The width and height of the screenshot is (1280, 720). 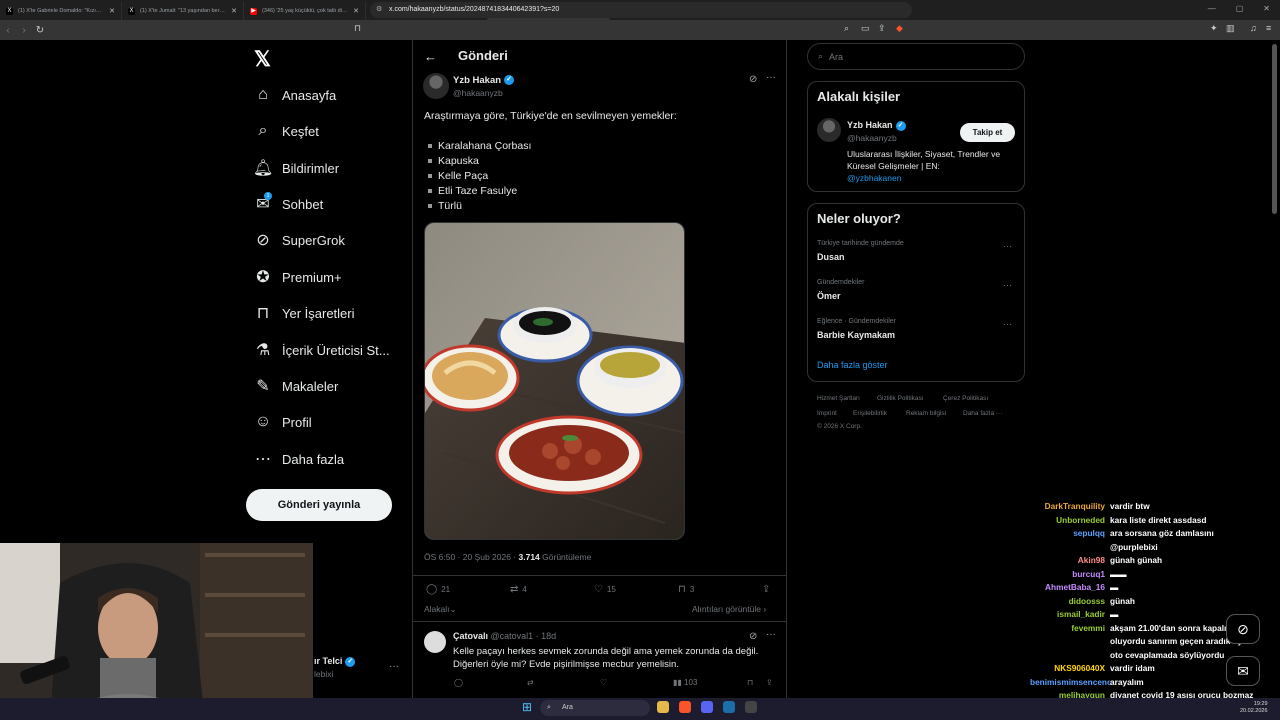 I want to click on nav-item-2: ⌕ Keşfet, so click(x=285, y=131).